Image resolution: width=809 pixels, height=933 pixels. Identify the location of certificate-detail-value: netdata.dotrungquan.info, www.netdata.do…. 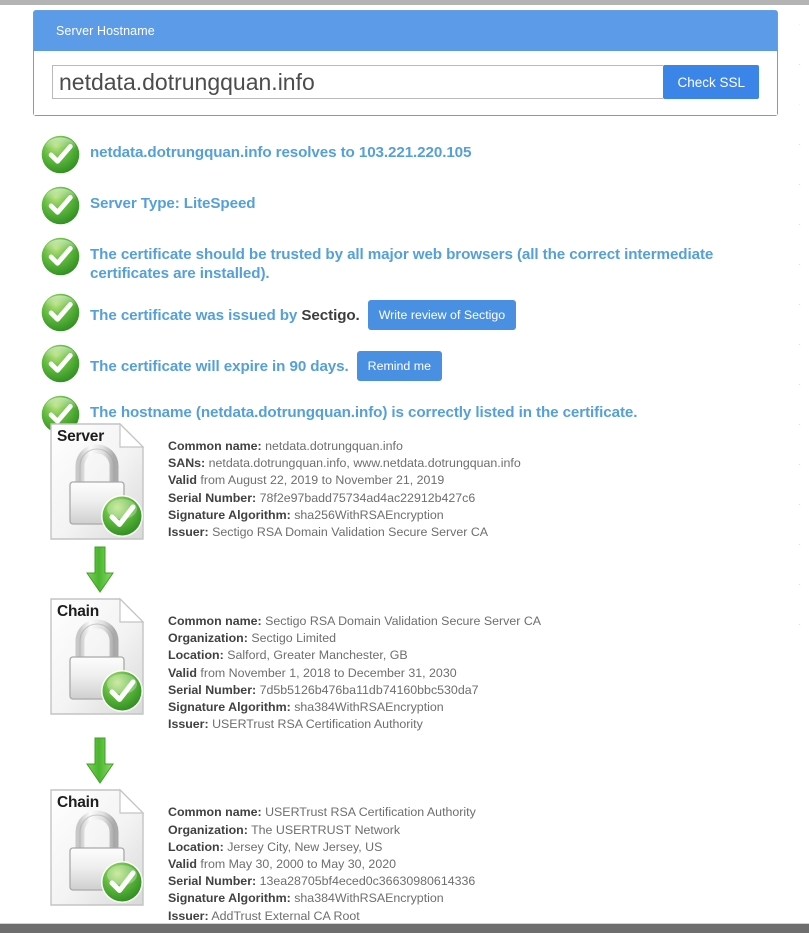
(364, 463).